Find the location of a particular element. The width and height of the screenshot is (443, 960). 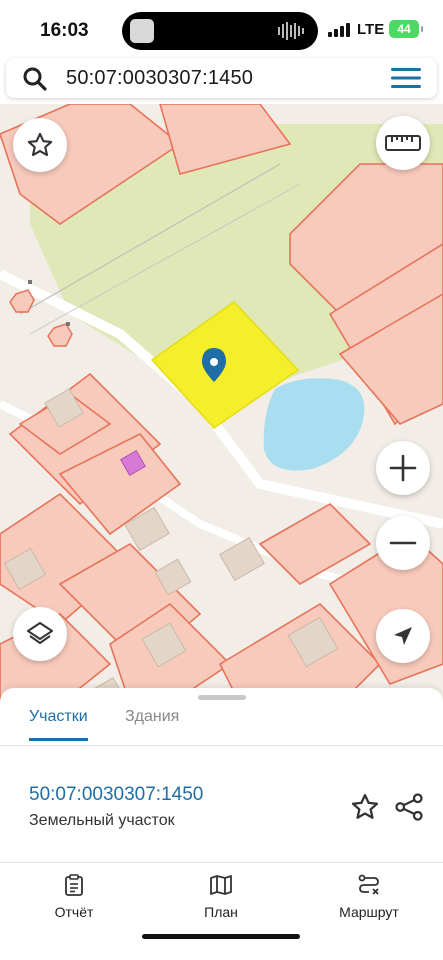

zoom-in-icon is located at coordinates (403, 468).